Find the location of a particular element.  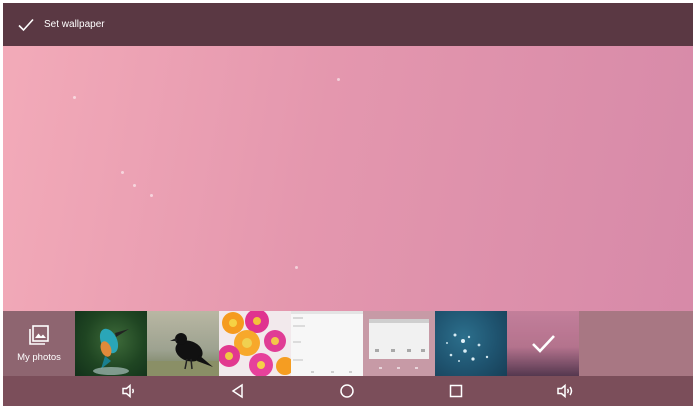

recents-button is located at coordinates (456, 391).